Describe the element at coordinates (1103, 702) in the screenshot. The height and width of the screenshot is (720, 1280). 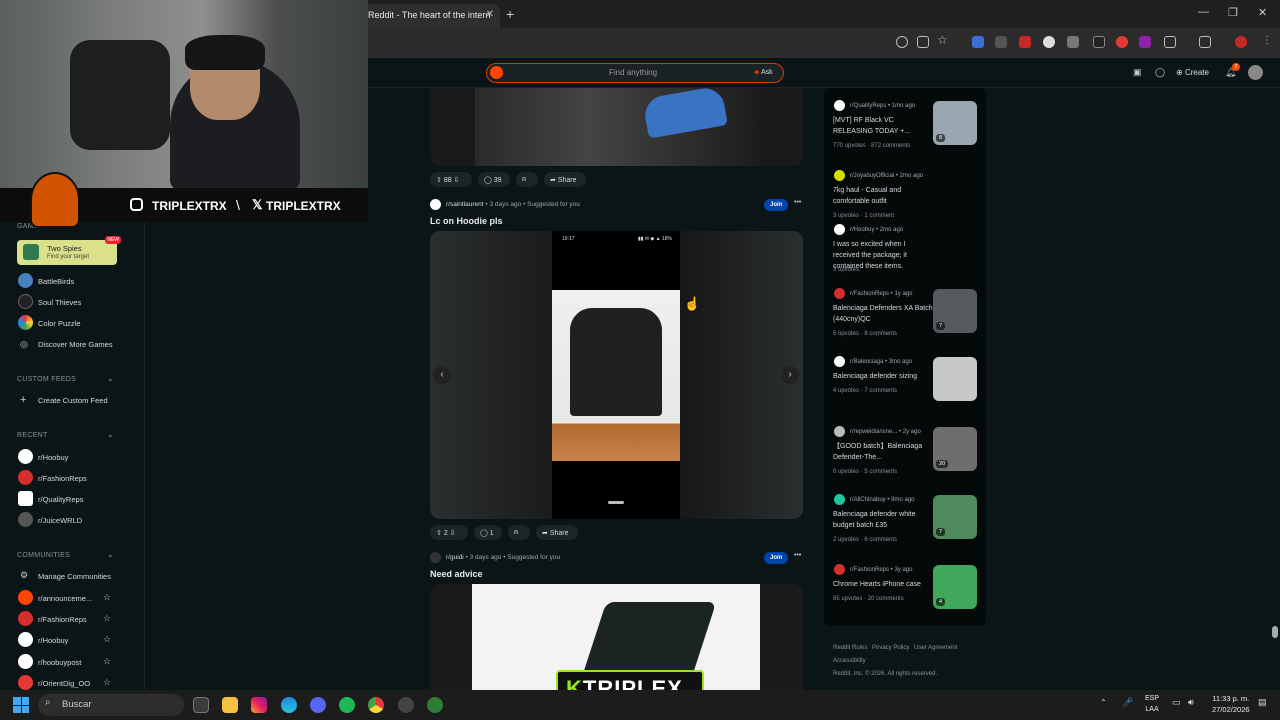
I see `tray-chevron-icon: ⌃` at that location.